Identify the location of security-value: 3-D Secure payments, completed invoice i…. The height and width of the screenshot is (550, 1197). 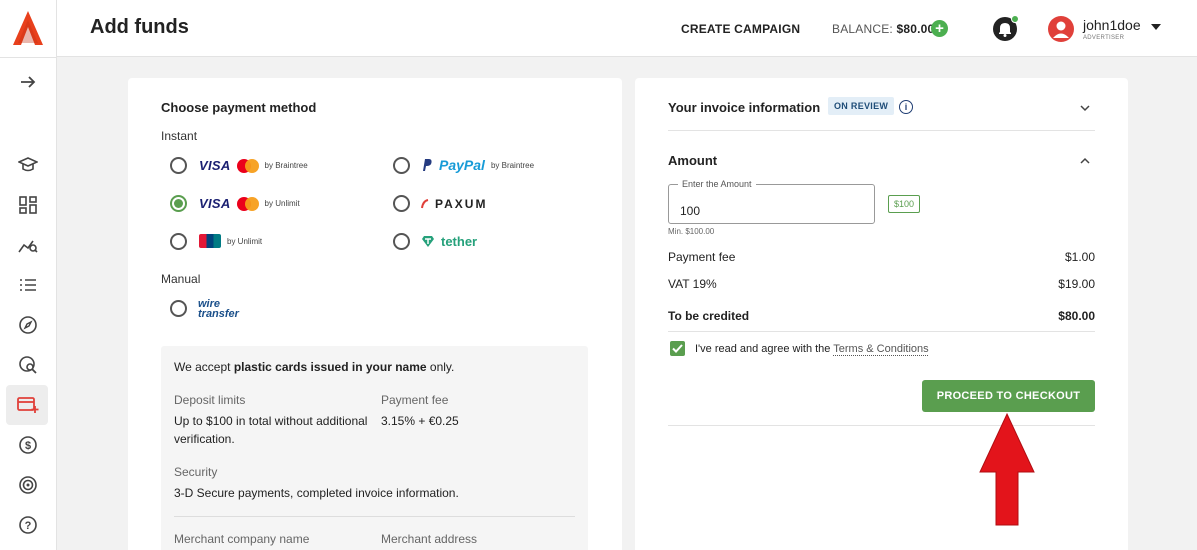
(316, 493).